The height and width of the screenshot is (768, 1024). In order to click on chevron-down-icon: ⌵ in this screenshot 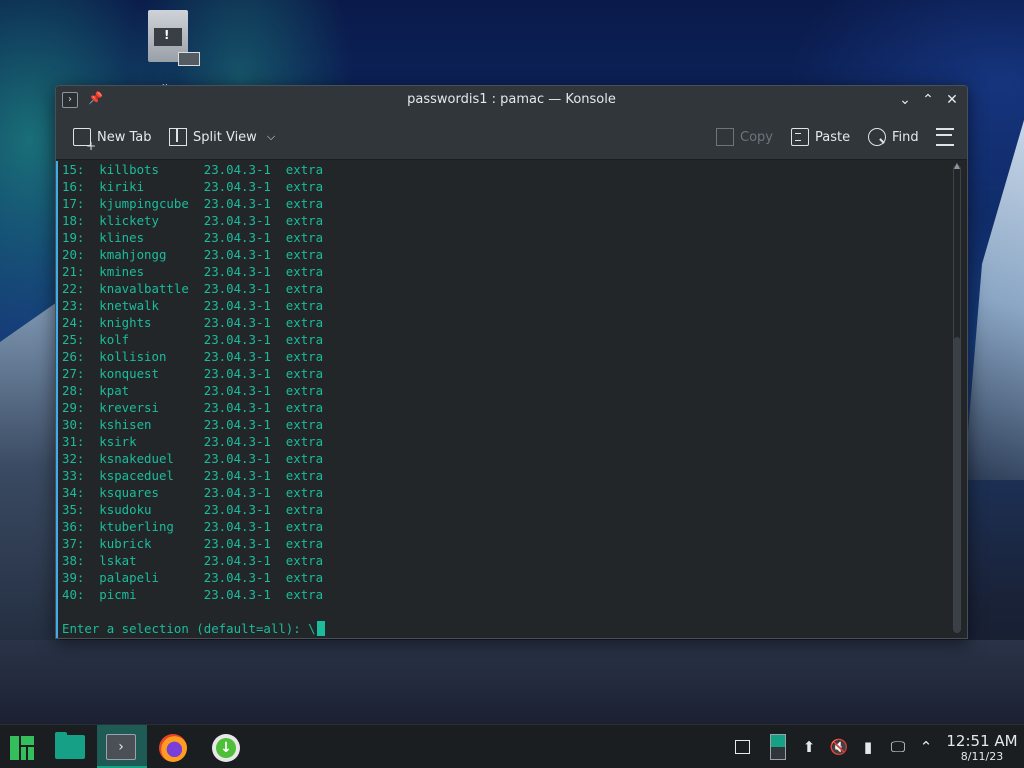, I will do `click(271, 137)`.